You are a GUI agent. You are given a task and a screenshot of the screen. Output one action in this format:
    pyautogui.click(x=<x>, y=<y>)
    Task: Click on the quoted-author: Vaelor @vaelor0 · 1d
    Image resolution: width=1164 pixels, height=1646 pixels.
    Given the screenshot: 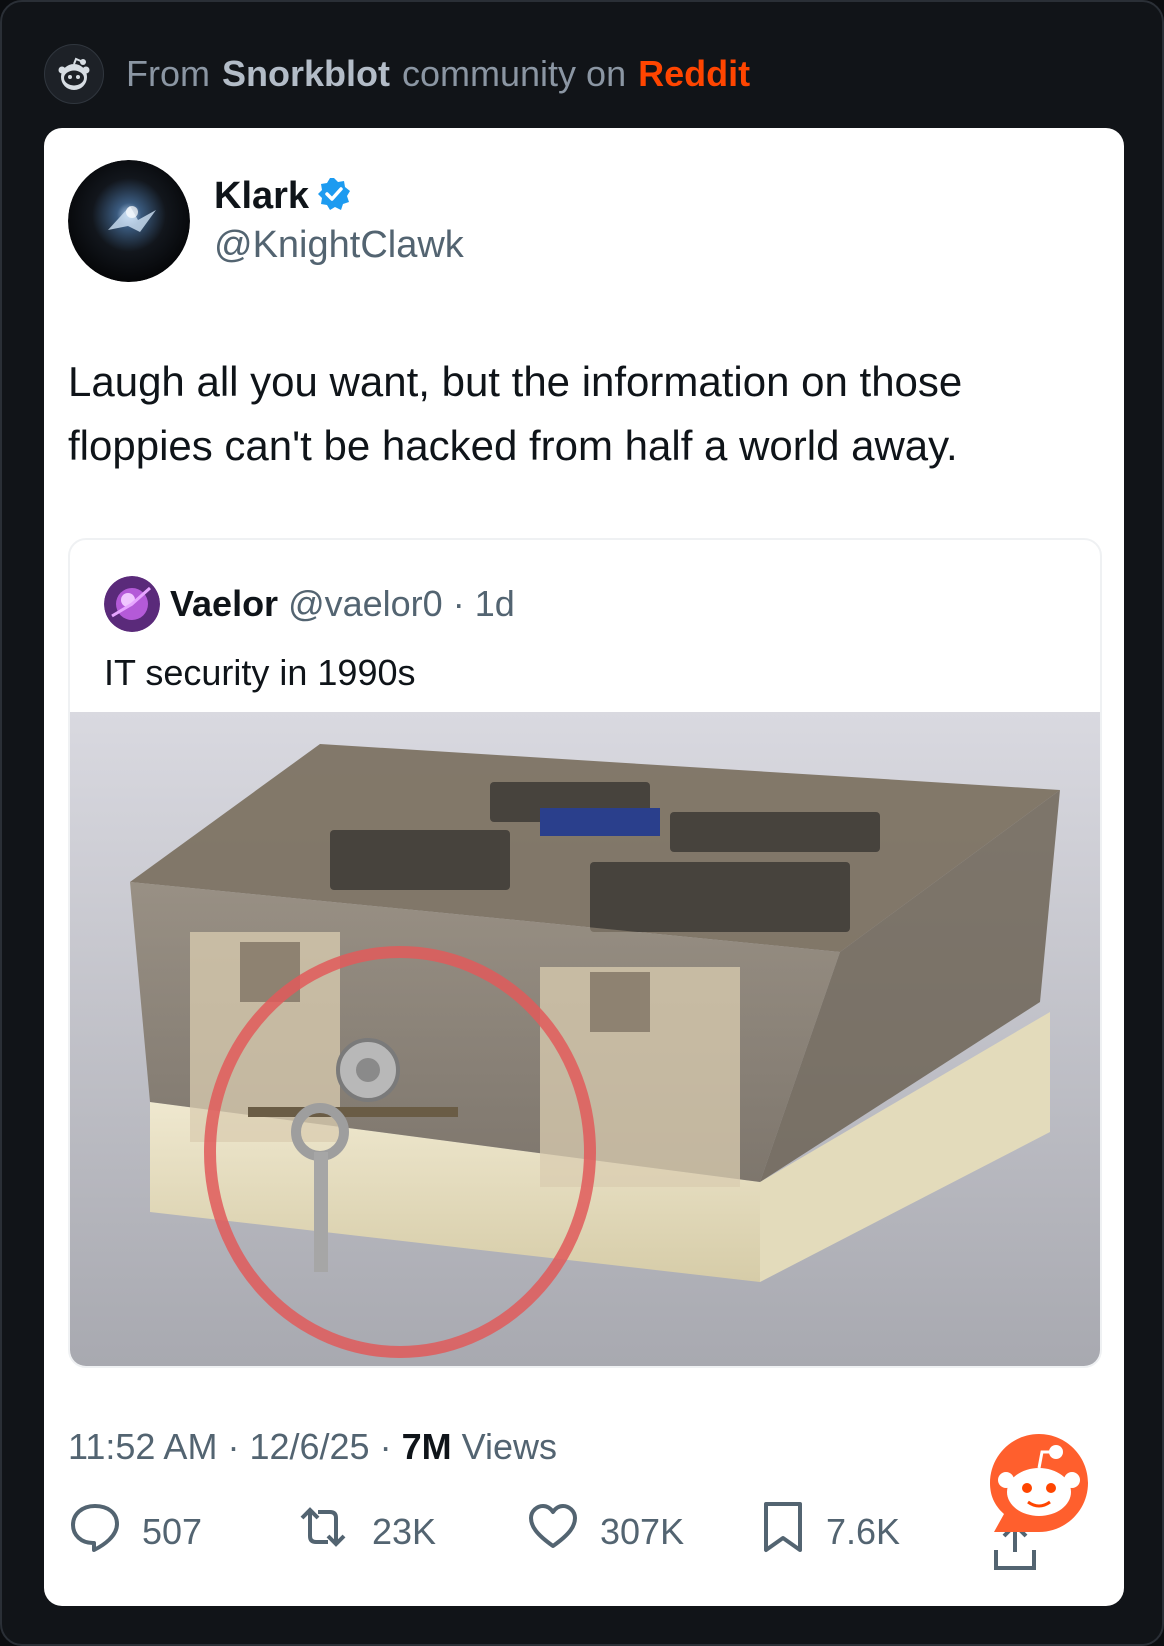 What is the action you would take?
    pyautogui.click(x=309, y=604)
    